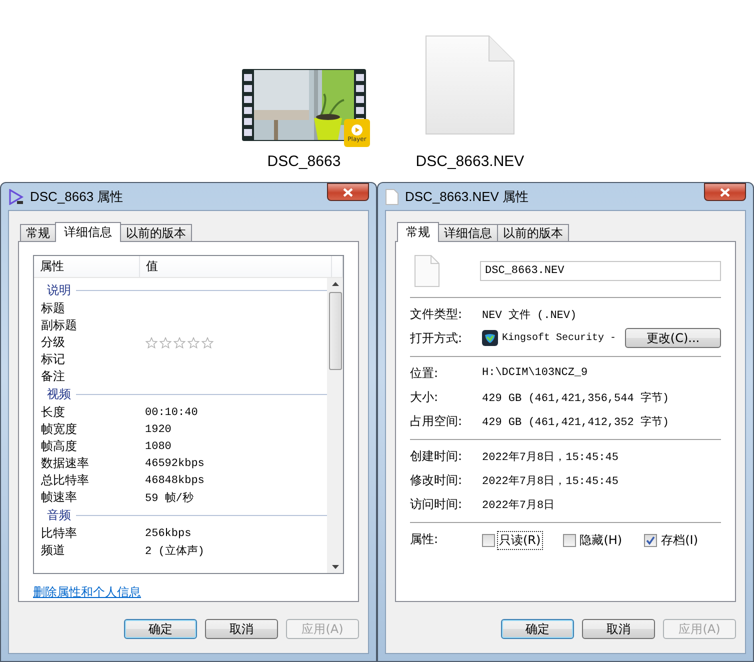 The width and height of the screenshot is (754, 662). What do you see at coordinates (65, 480) in the screenshot?
I see `property-name: 总比特率` at bounding box center [65, 480].